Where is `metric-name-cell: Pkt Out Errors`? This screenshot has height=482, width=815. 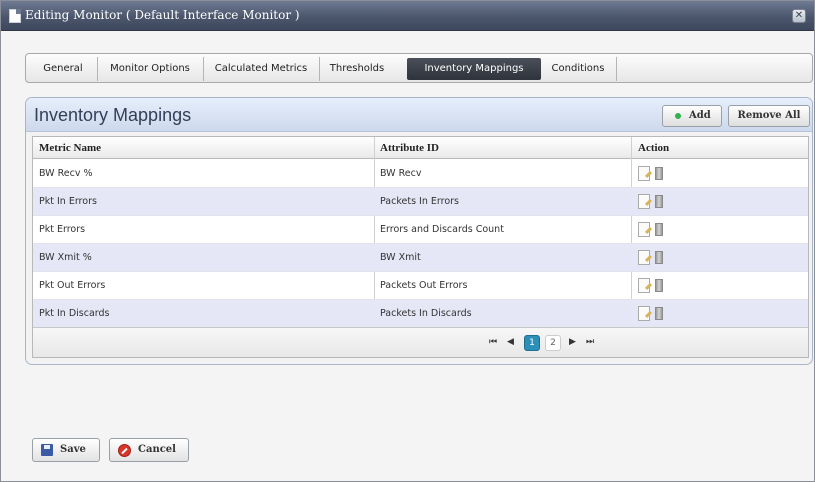
metric-name-cell: Pkt Out Errors is located at coordinates (72, 285).